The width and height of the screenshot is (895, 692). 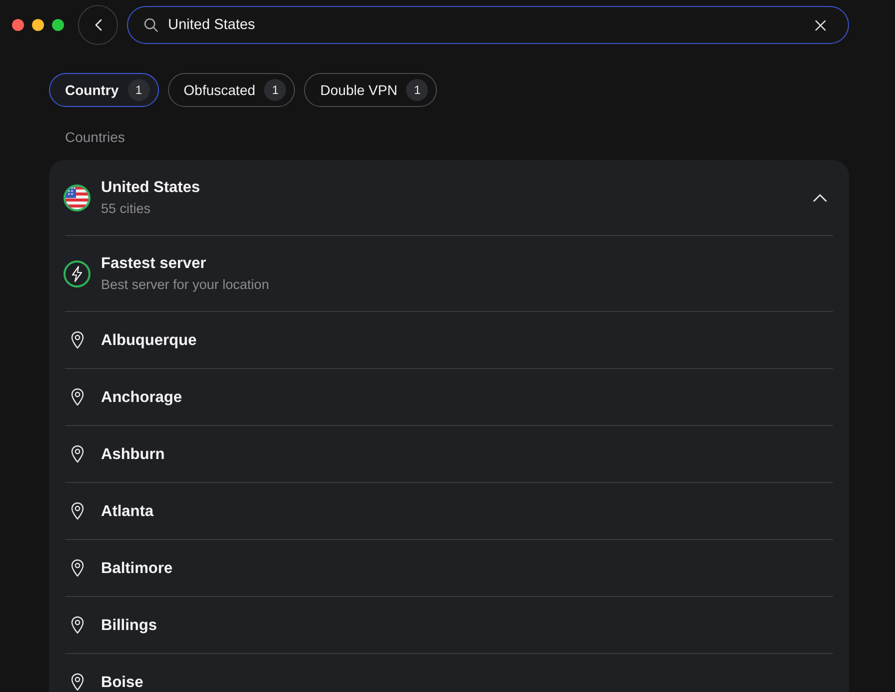 What do you see at coordinates (38, 25) in the screenshot?
I see `minimize-window-icon` at bounding box center [38, 25].